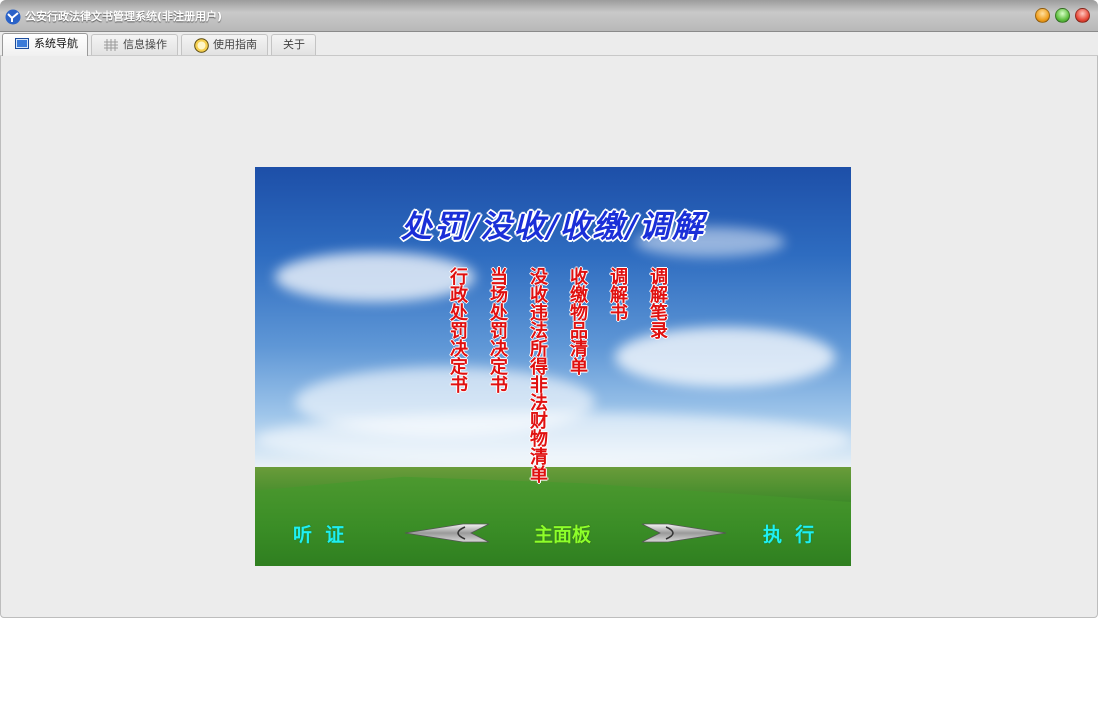  Describe the element at coordinates (145, 44) in the screenshot. I see `tab-label: 信息操作` at that location.